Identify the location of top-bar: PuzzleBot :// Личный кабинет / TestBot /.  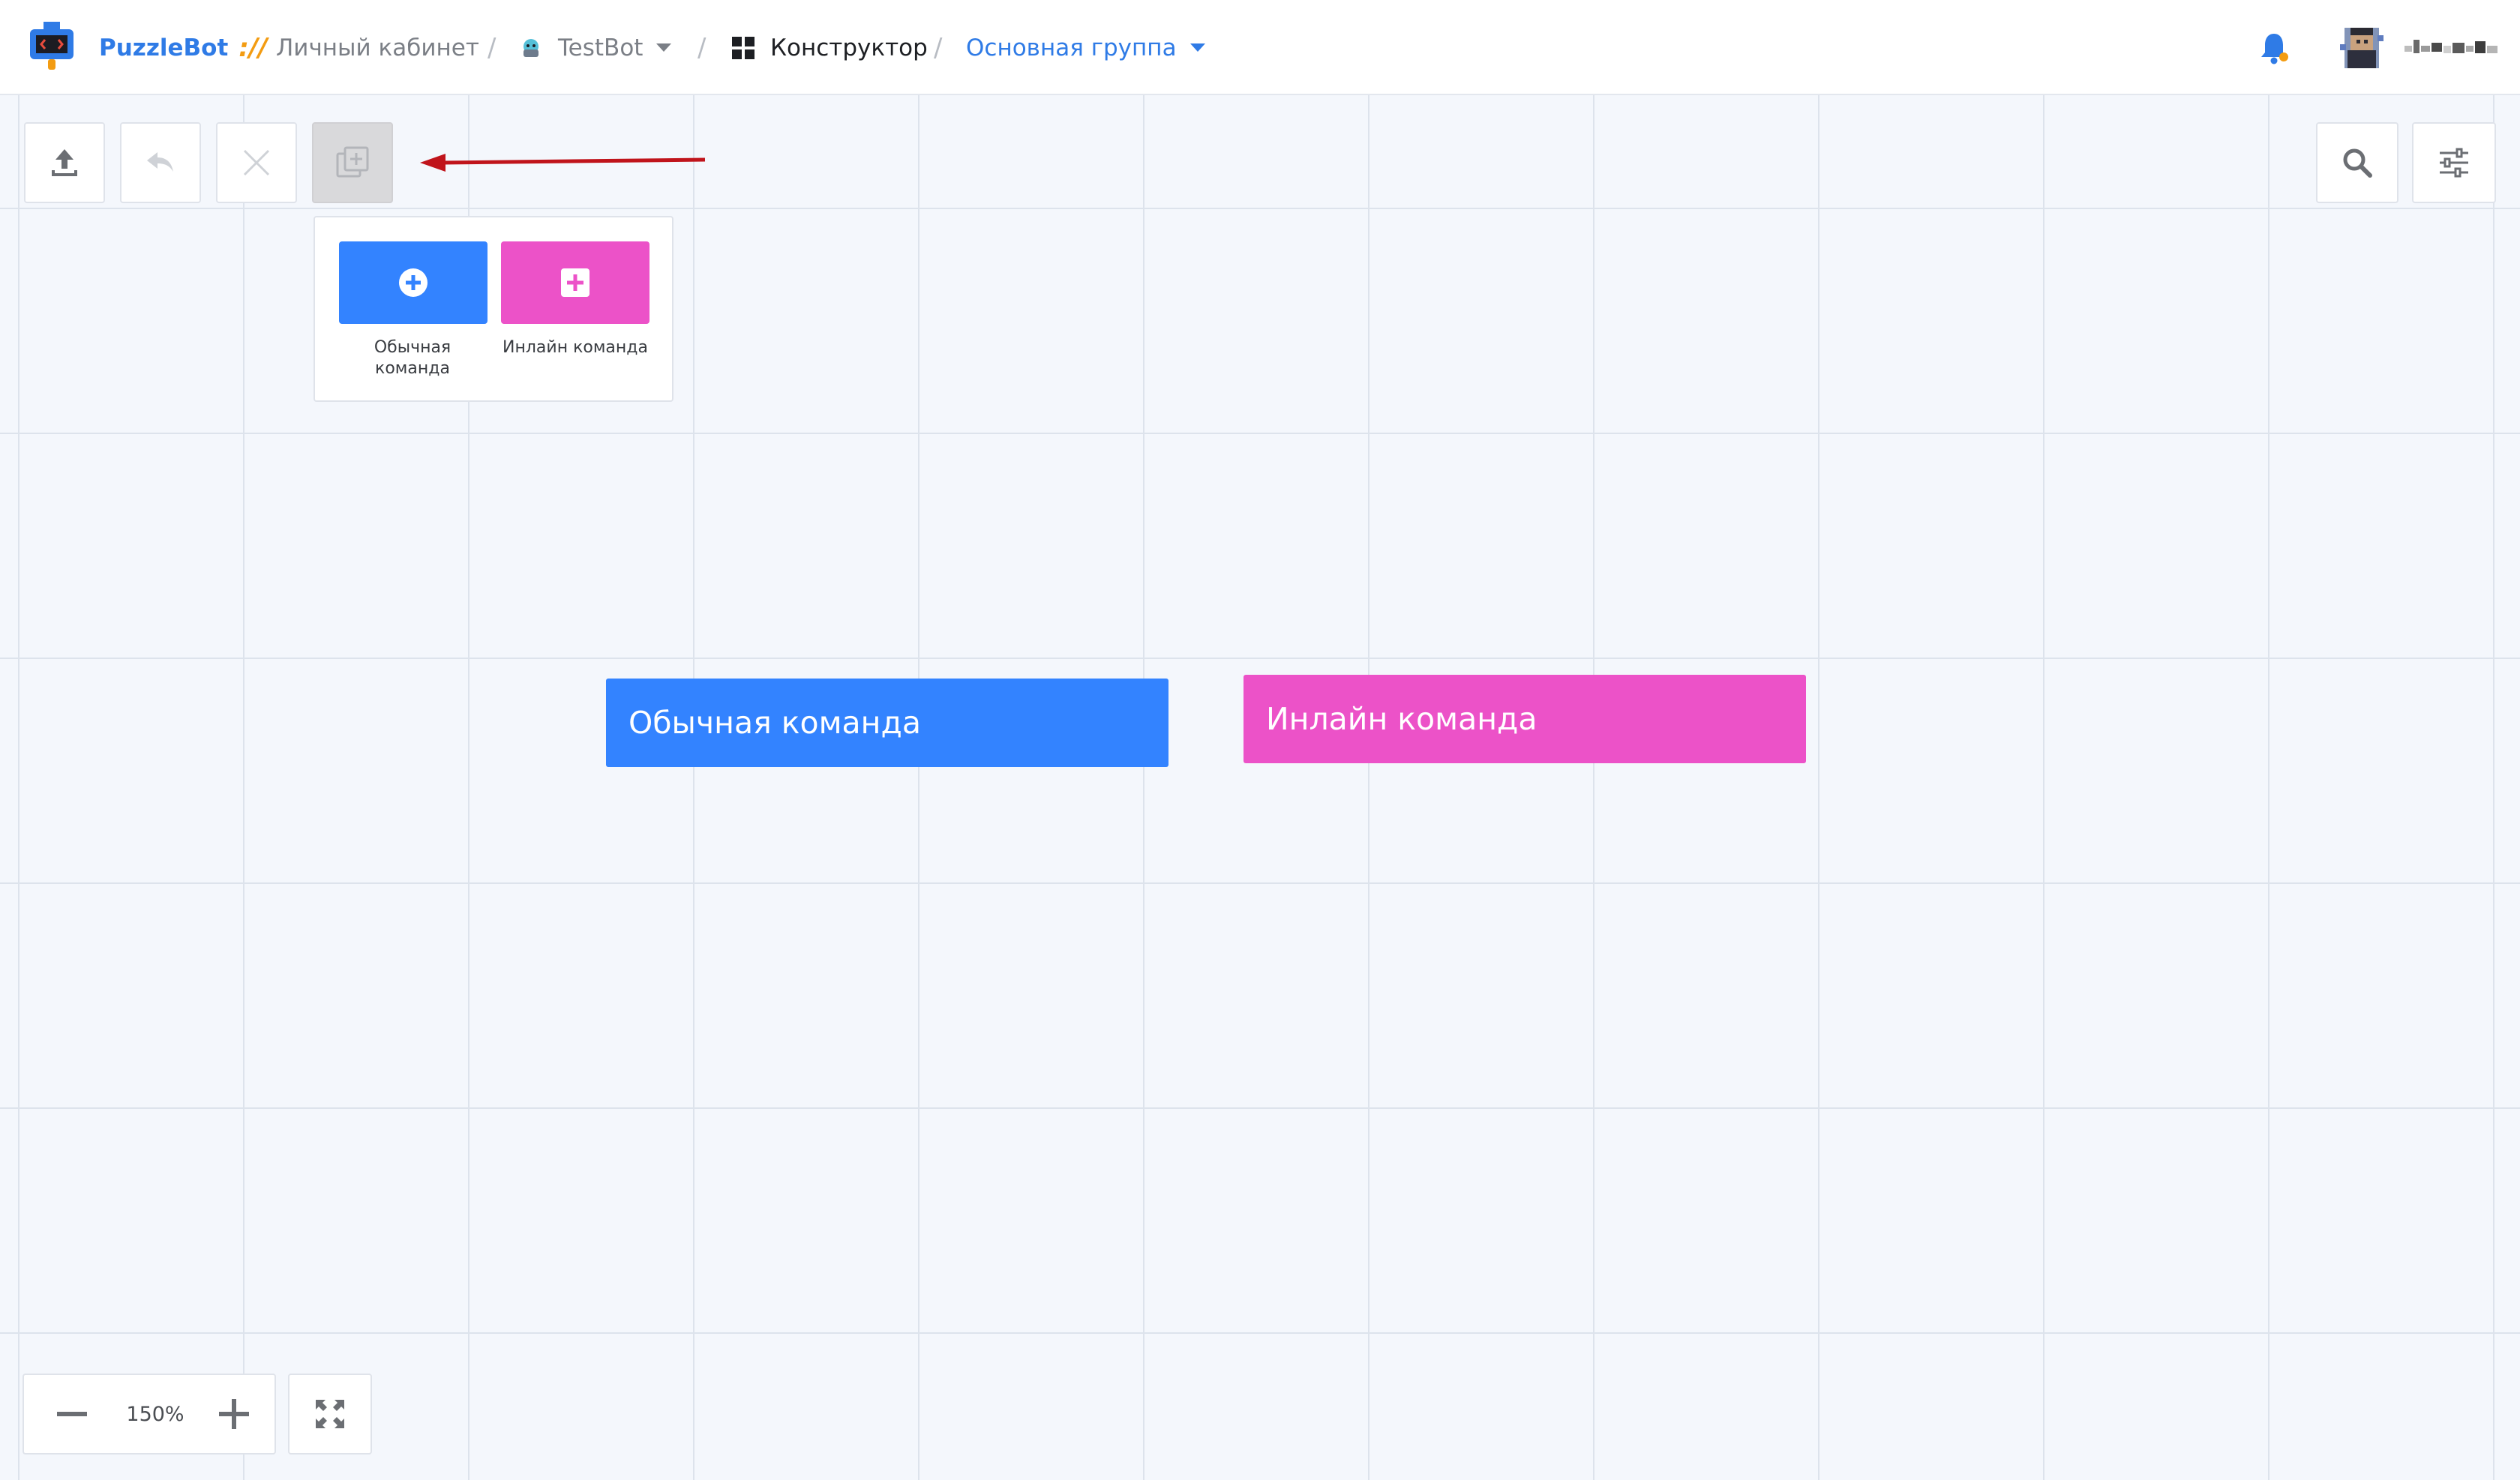
(1260, 47).